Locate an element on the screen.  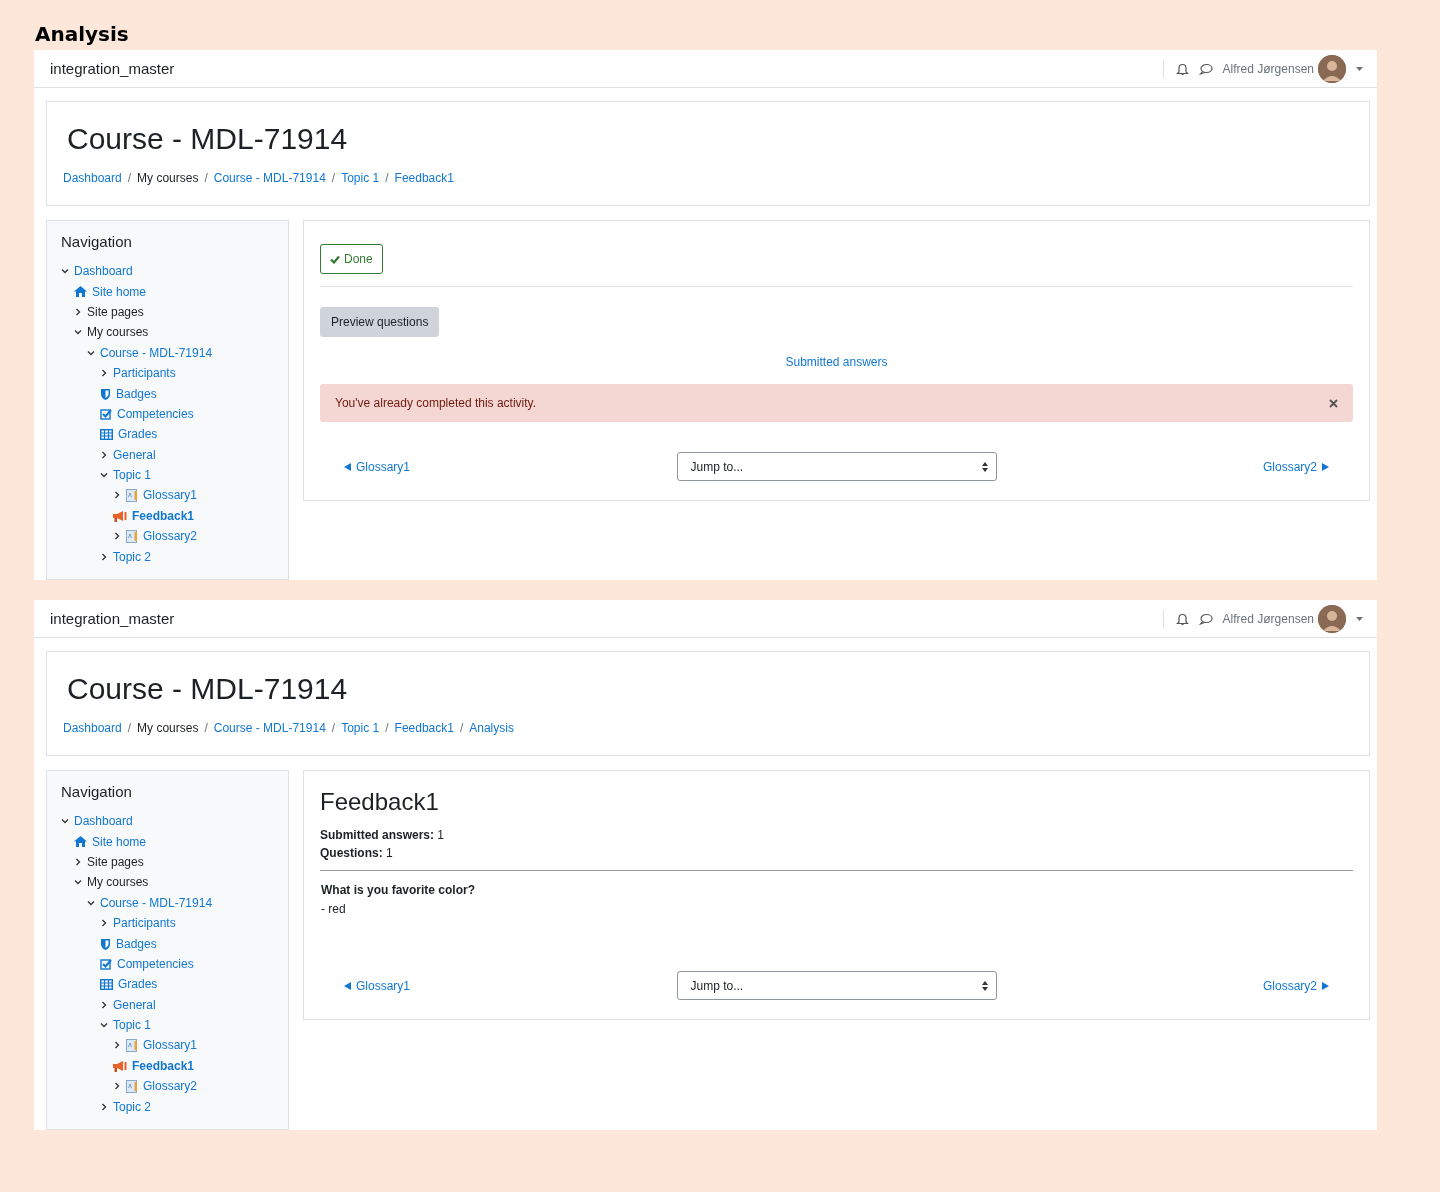
close-icon is located at coordinates (1333, 403).